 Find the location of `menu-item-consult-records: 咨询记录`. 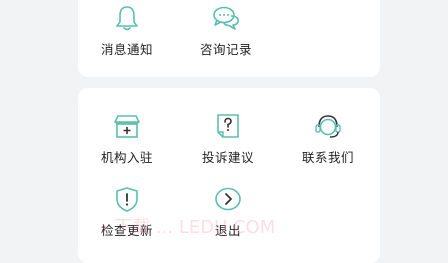

menu-item-consult-records: 咨询记录 is located at coordinates (226, 34).